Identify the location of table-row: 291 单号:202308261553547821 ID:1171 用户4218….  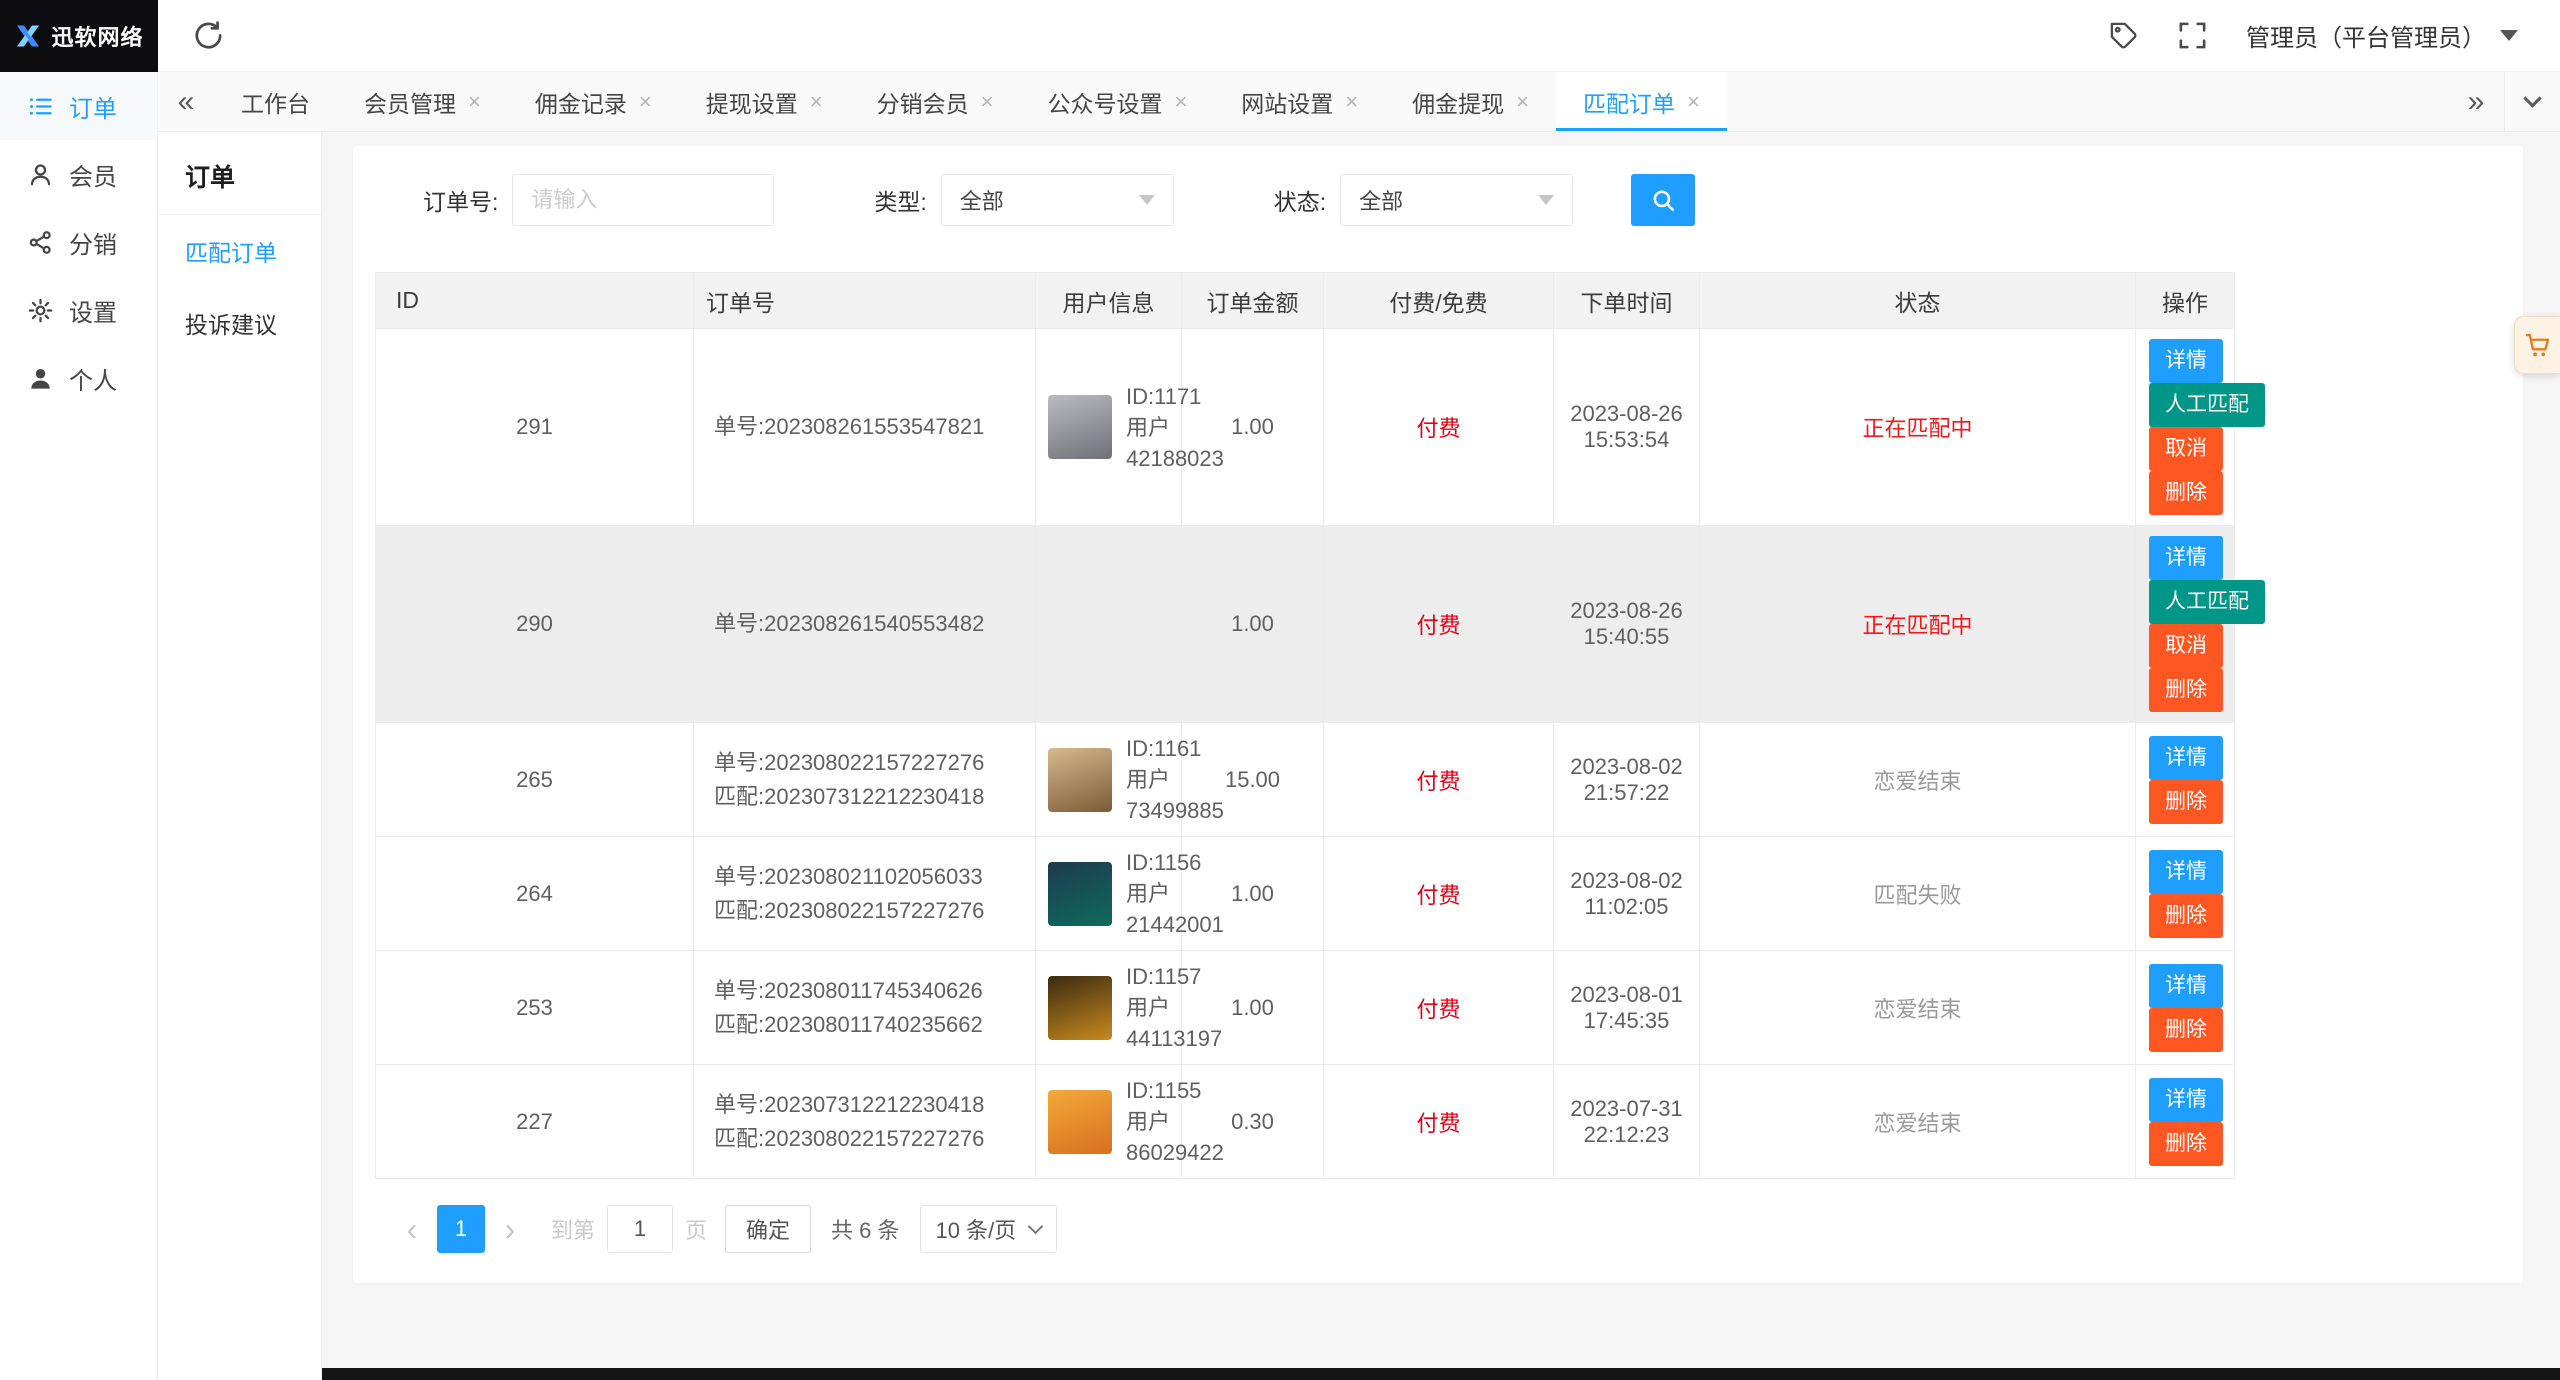
(1320, 427).